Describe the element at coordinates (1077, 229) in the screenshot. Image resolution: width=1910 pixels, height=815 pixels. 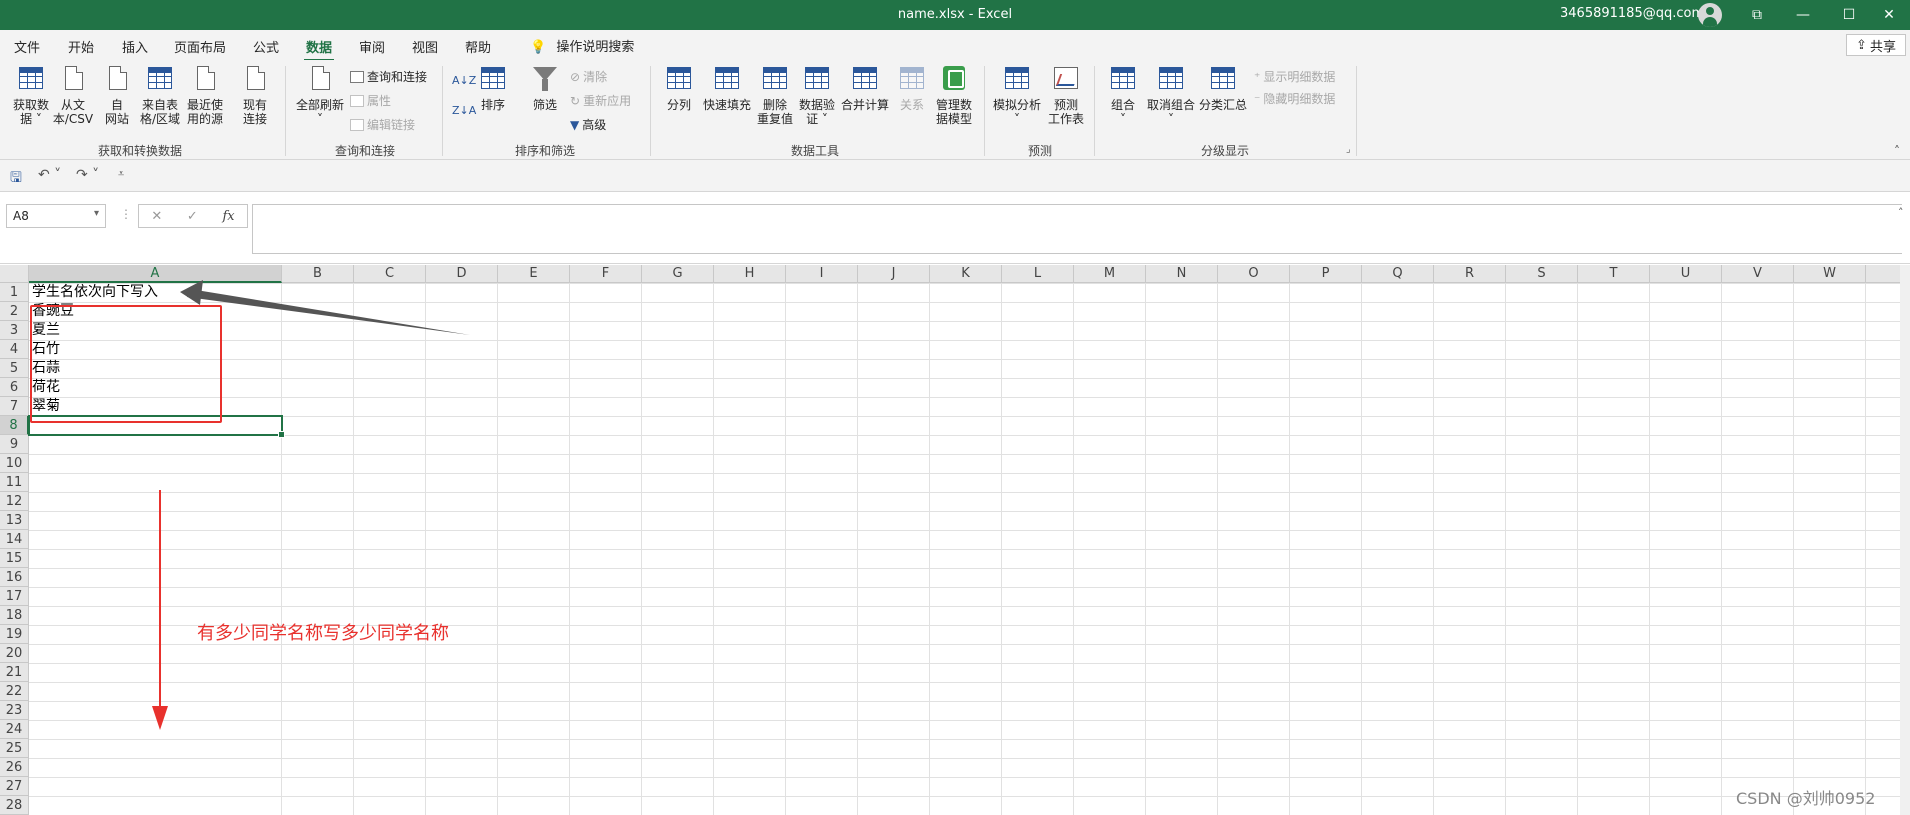
I see `formula-input` at that location.